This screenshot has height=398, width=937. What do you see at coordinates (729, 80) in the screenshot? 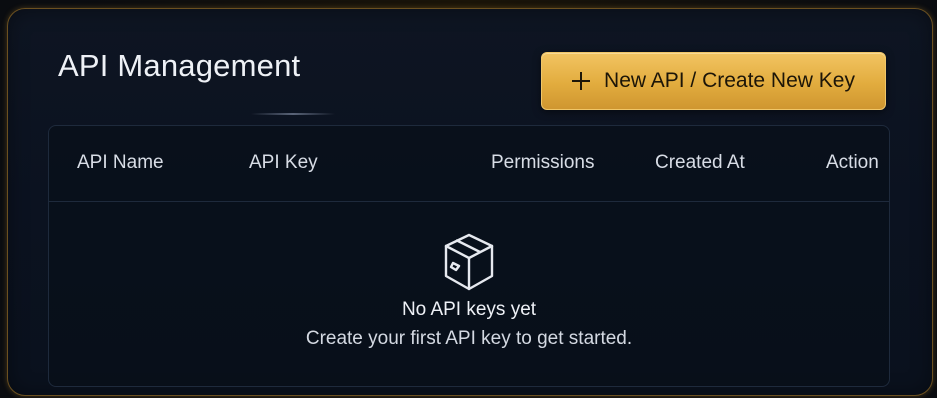
I see `new-api-button-label: New API / Create New Key` at bounding box center [729, 80].